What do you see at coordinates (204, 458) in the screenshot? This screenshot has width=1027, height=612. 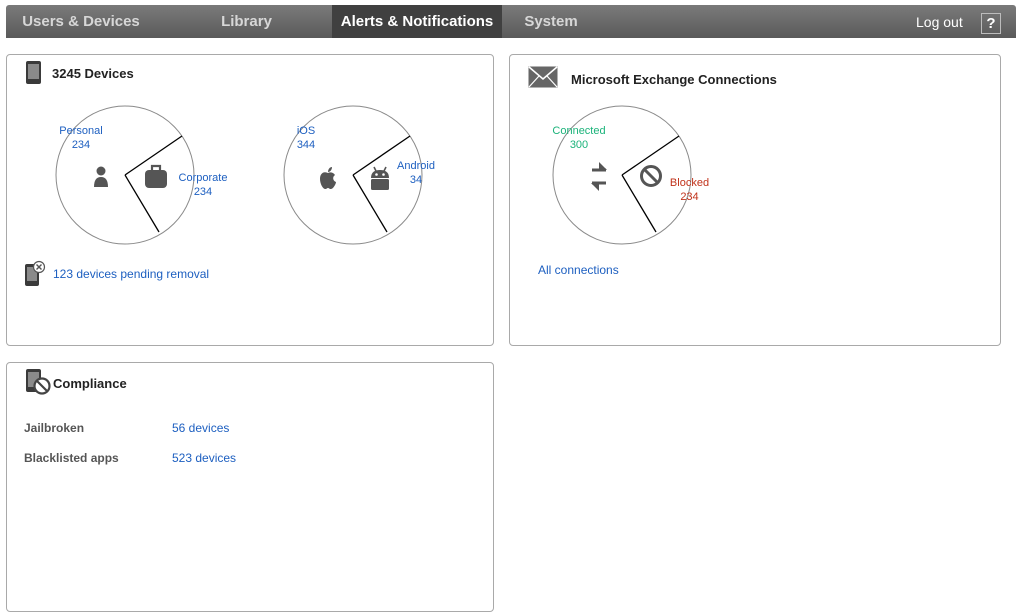 I see `blacklisted-apps-devices-link: 523 devices` at bounding box center [204, 458].